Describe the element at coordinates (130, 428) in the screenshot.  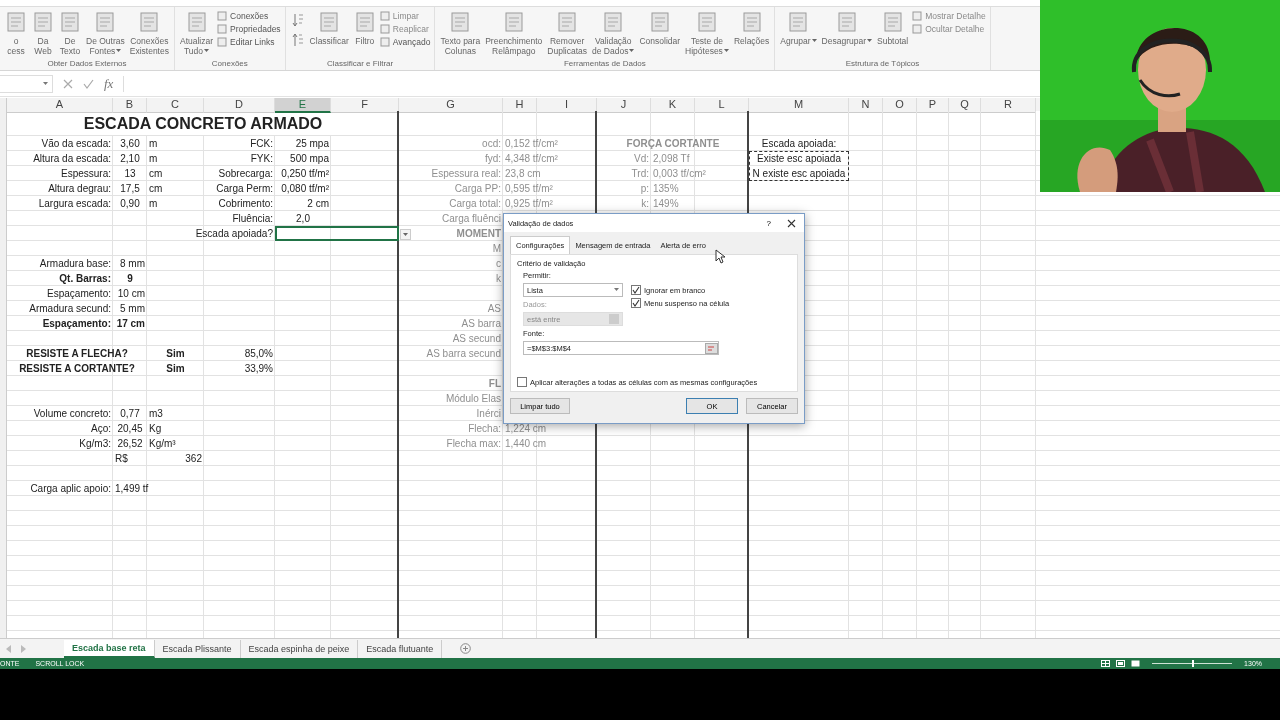
I see `table-cell: 20,45` at that location.